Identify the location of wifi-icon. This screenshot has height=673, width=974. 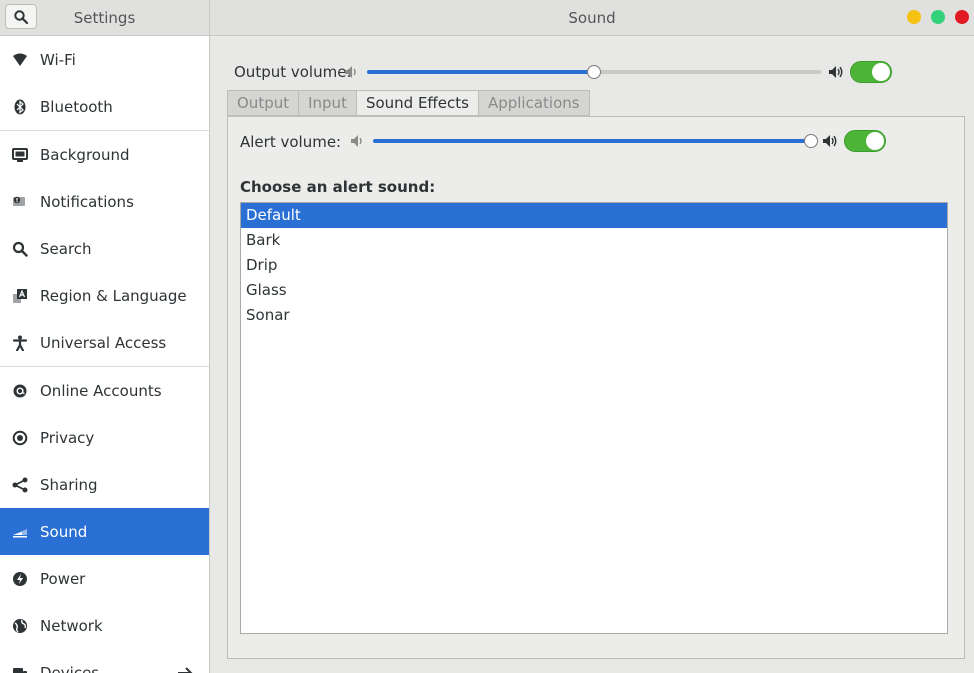
(20, 60).